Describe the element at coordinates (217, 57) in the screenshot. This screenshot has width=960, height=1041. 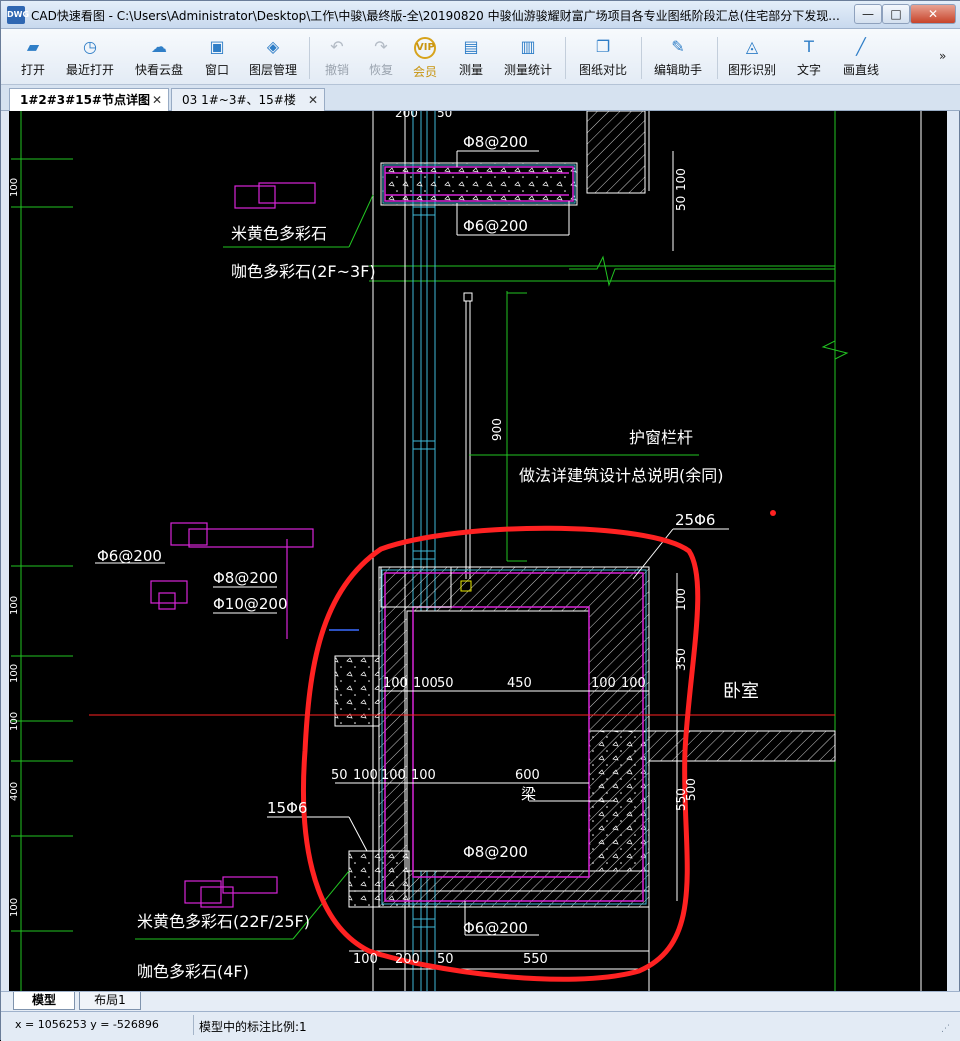
I see `window-button: ▣ 窗口` at that location.